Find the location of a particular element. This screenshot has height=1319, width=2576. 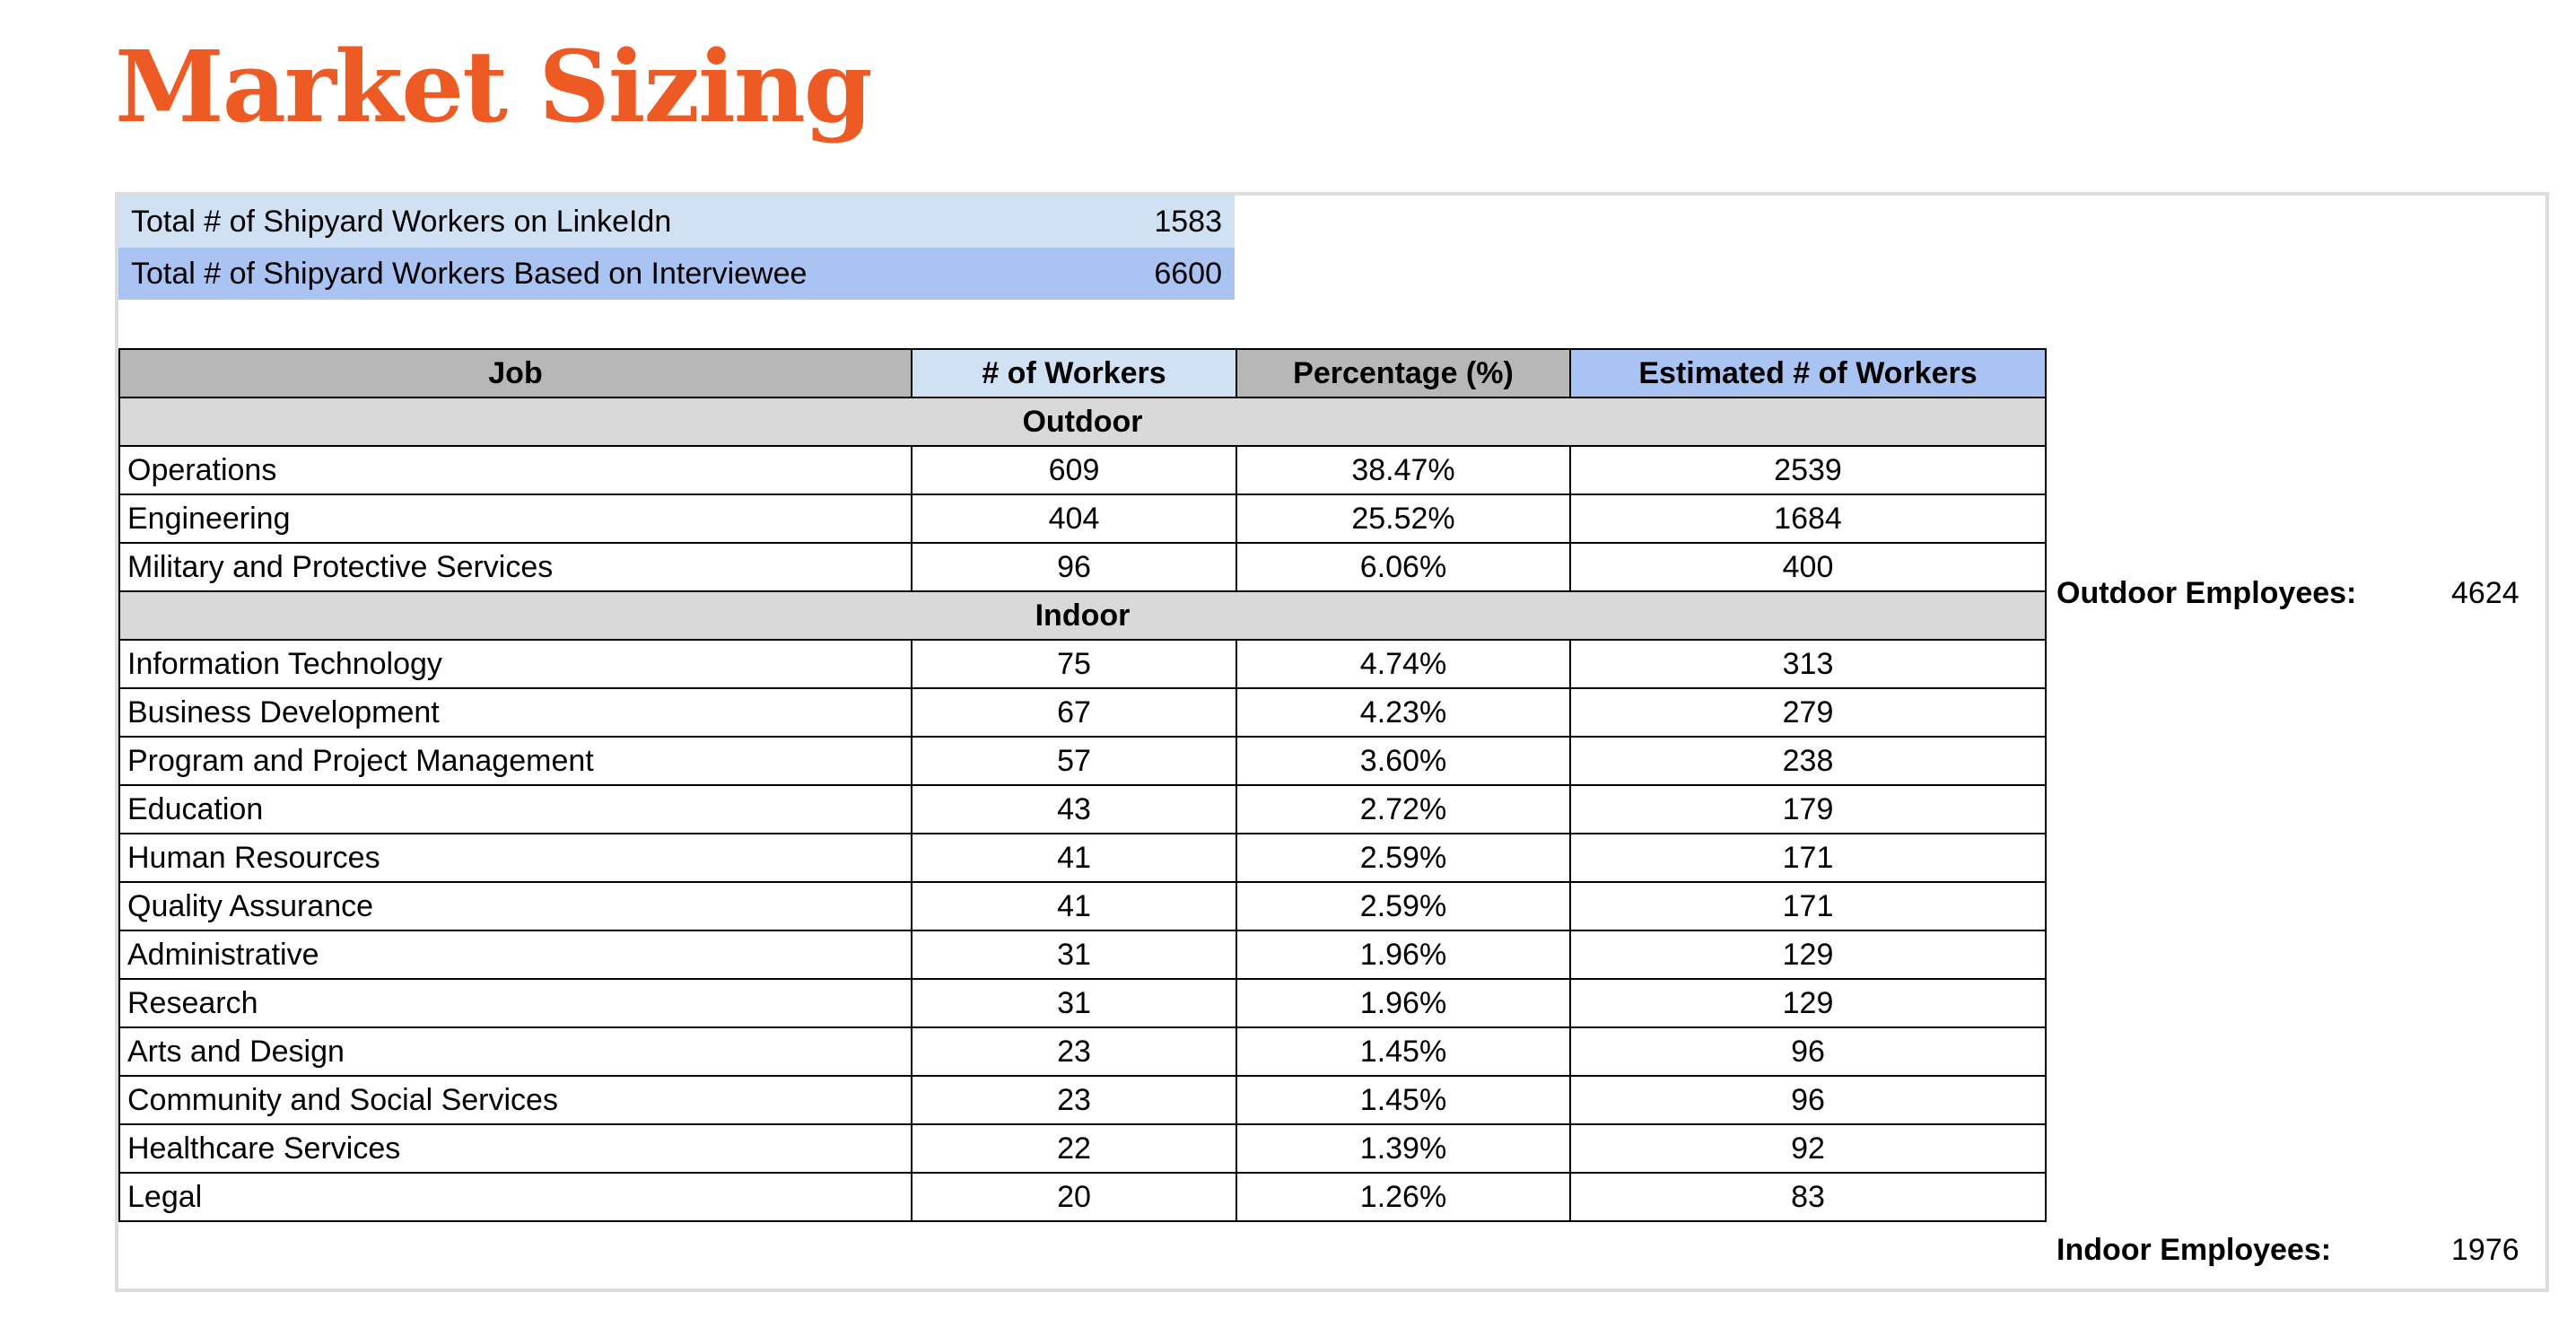

table-row: Business Development 67 4.23% 279 is located at coordinates (1082, 712).